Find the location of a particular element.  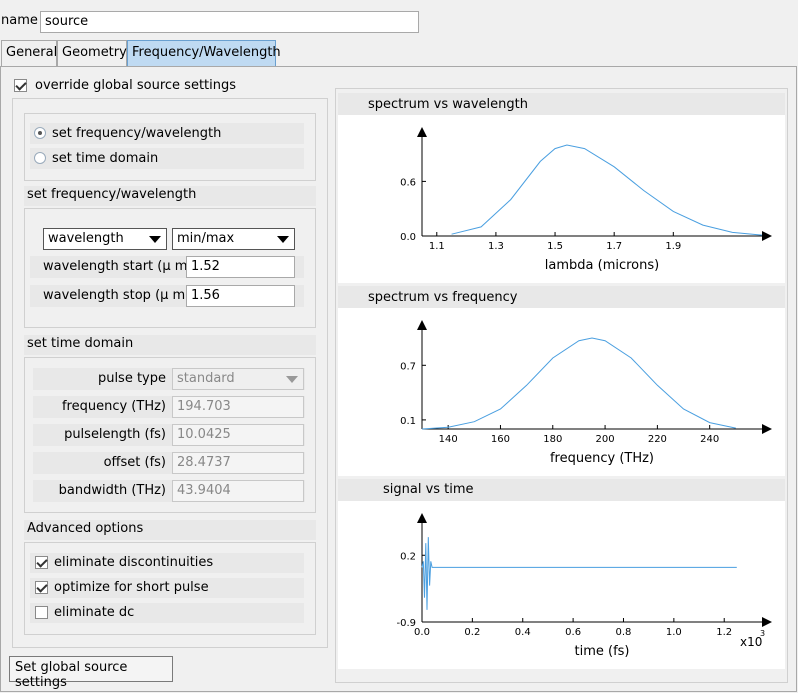

chart-3-title: signal vs time is located at coordinates (428, 489).